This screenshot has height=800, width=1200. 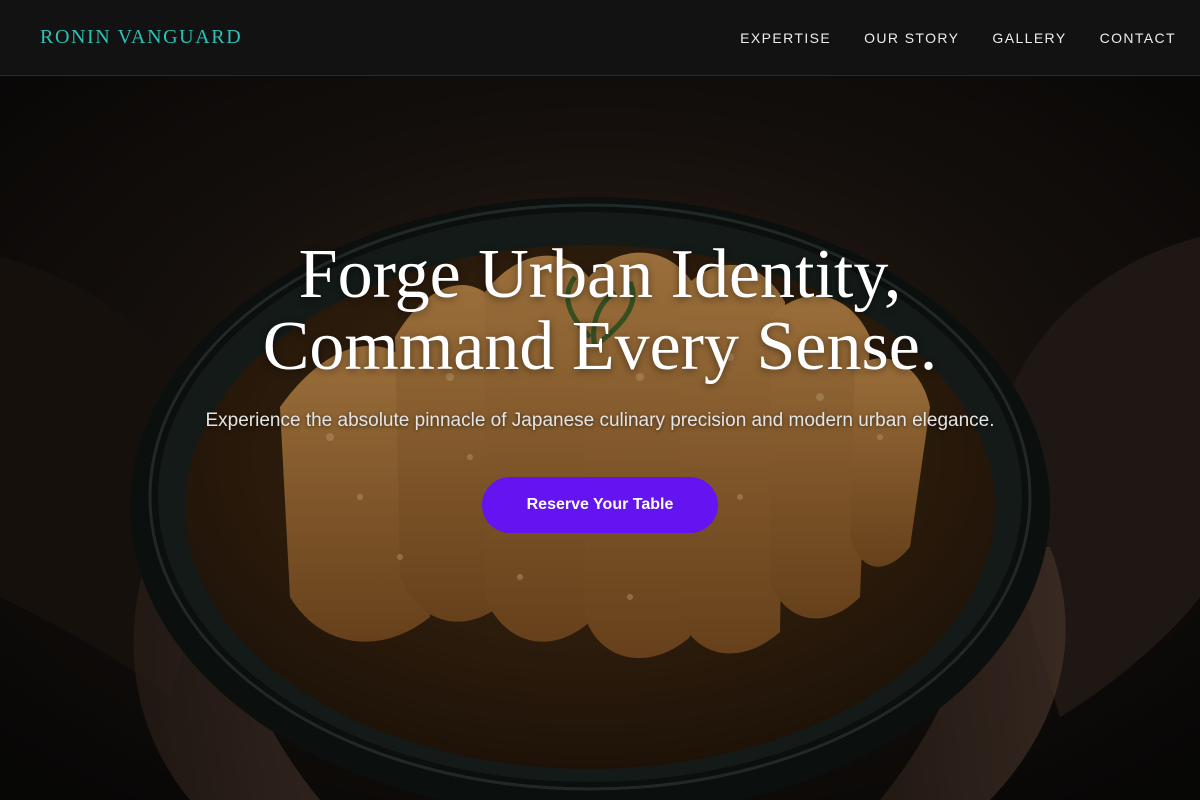 What do you see at coordinates (141, 37) in the screenshot?
I see `brand-logo: RONIN VANGUARD` at bounding box center [141, 37].